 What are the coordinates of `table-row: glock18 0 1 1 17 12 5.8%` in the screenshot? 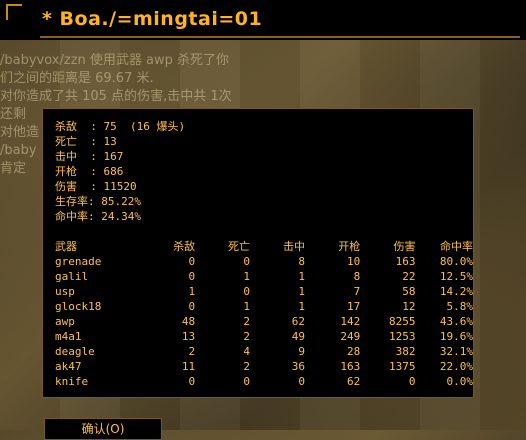 It's located at (264, 306).